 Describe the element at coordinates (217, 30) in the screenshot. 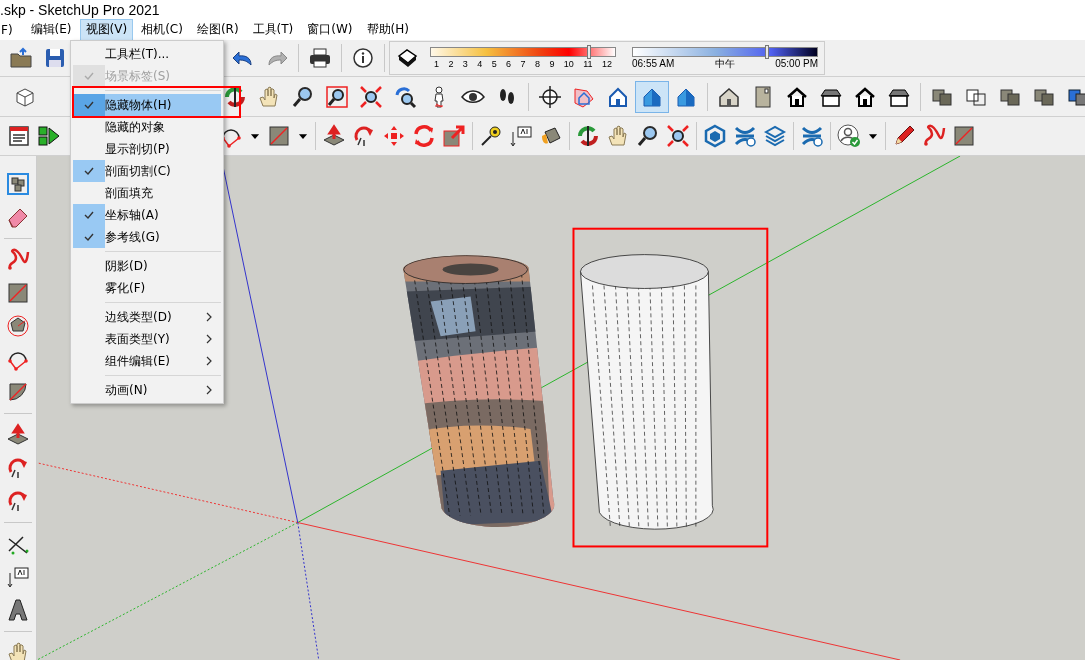

I see `menu-item: 绘图(R)` at that location.